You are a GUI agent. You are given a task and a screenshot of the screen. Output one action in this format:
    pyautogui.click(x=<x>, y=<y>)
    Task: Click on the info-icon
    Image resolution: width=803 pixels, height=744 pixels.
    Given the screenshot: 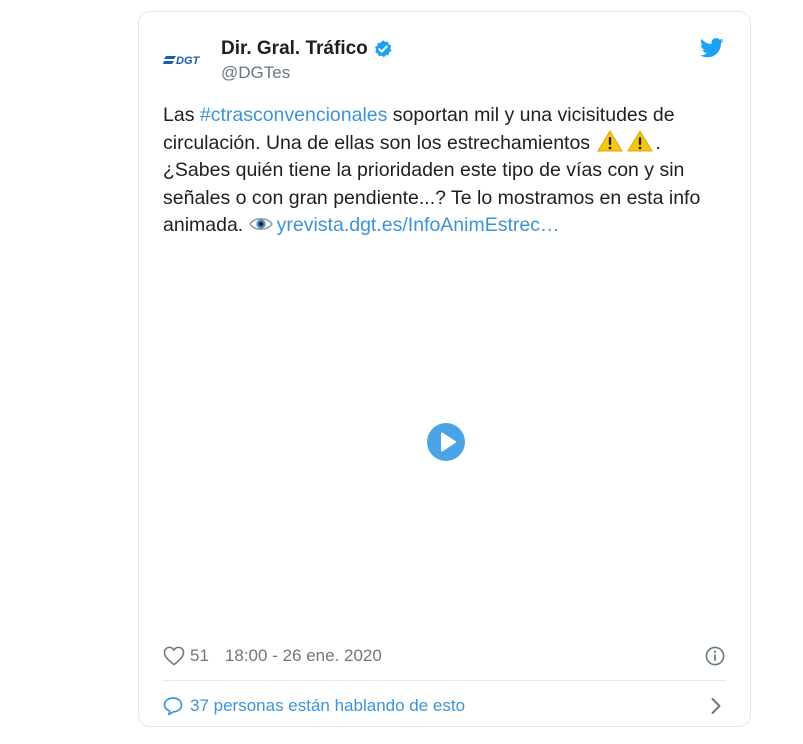 What is the action you would take?
    pyautogui.click(x=715, y=656)
    